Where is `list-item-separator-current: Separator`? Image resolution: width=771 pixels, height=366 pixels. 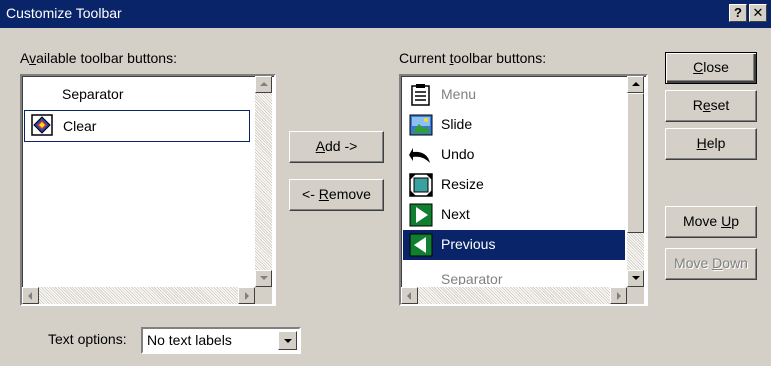
list-item-separator-current: Separator is located at coordinates (514, 272).